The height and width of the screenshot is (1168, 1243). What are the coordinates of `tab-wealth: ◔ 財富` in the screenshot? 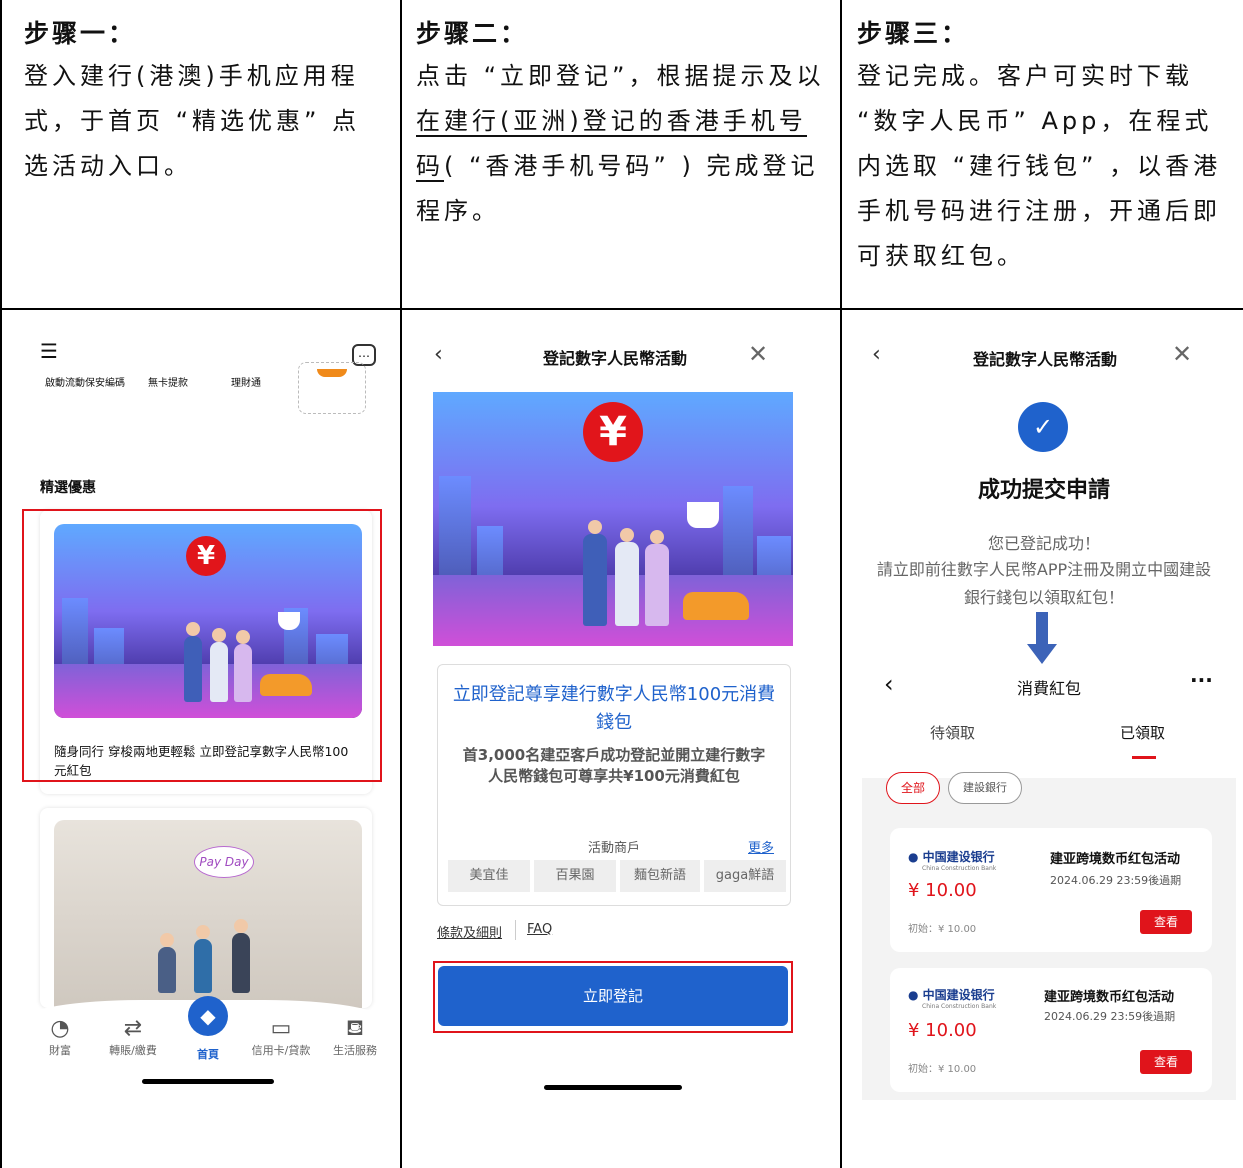 It's located at (60, 1037).